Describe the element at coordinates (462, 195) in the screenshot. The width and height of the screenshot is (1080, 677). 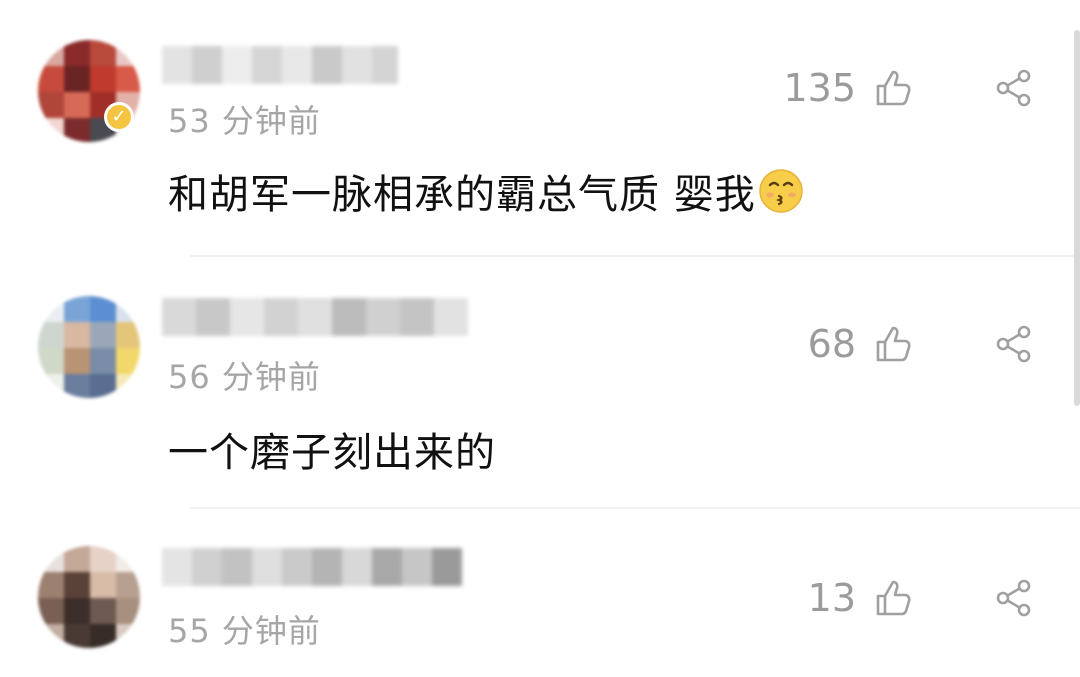
I see `comment-text-content: 和胡军一脉相承的霸总气质 婴我` at that location.